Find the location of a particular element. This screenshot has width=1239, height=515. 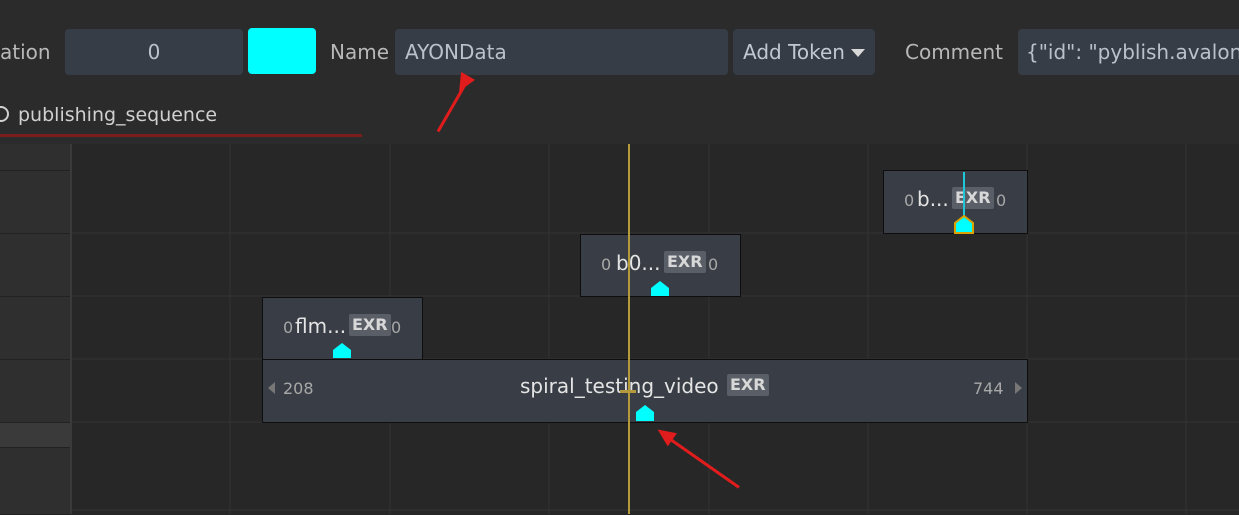

clip-end-frame: 744 is located at coordinates (988, 388).